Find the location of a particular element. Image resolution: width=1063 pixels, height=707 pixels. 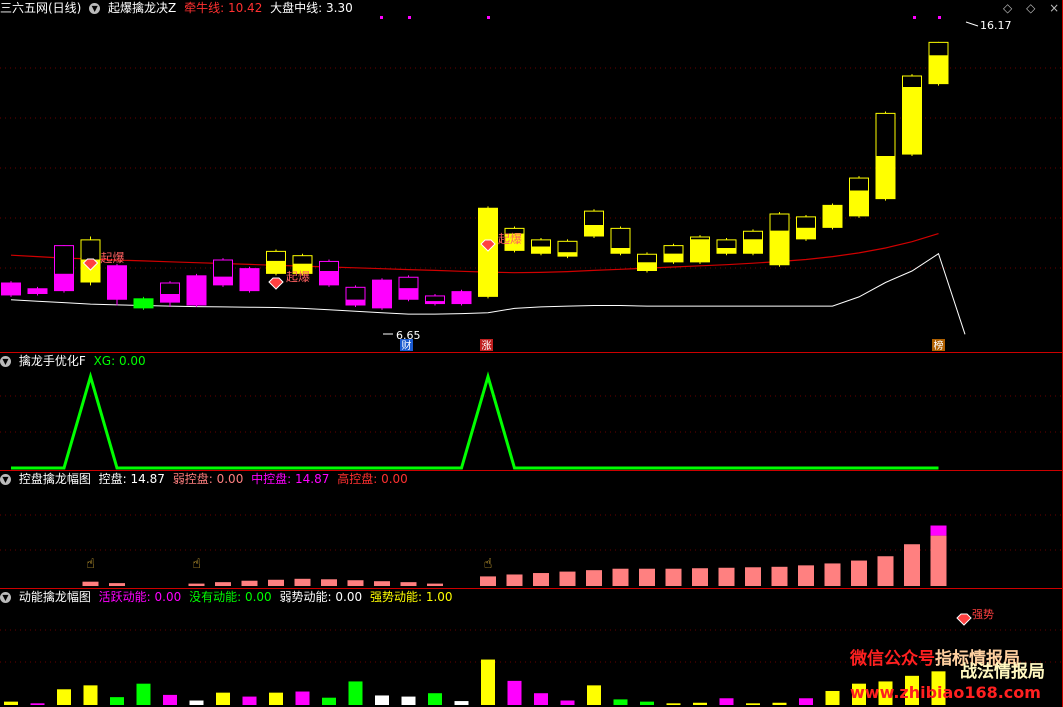

indicator-name: 动能擒龙幅图 is located at coordinates (55, 597).